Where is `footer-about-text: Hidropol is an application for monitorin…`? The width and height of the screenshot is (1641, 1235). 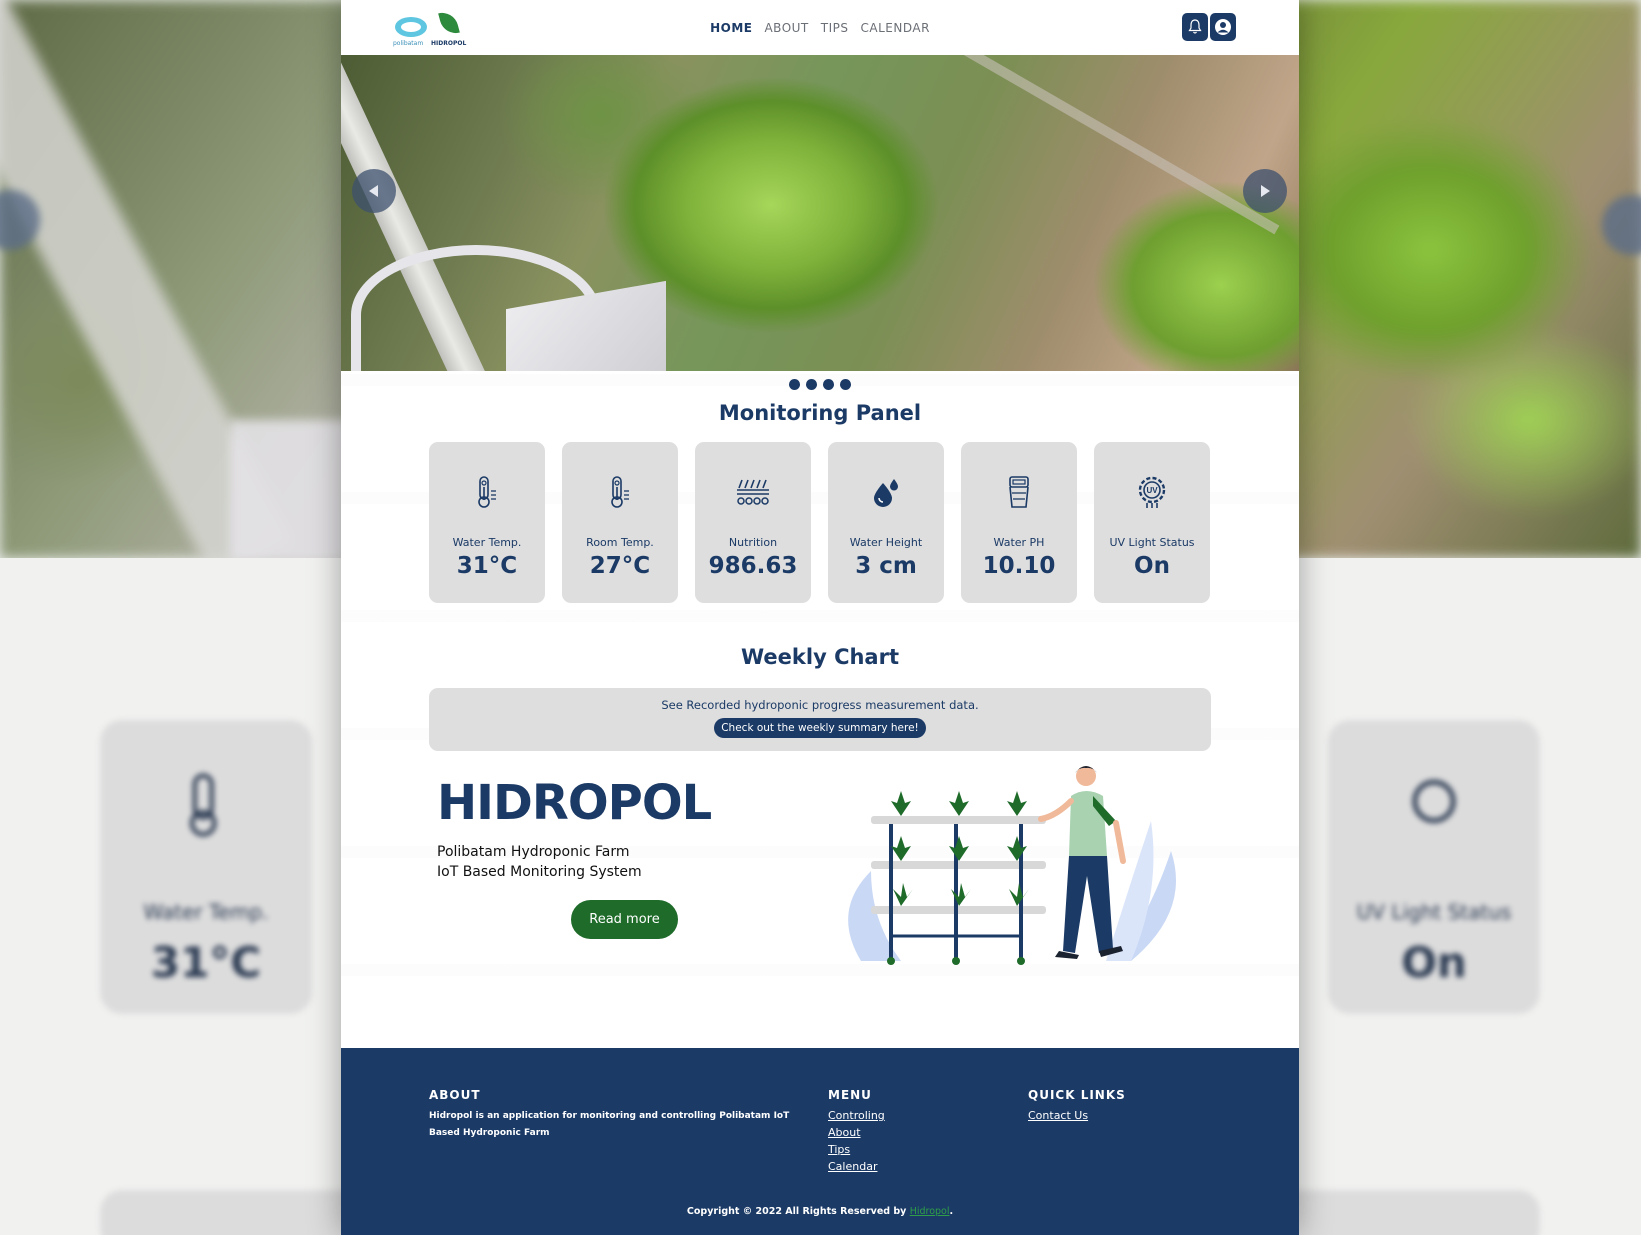 footer-about-text: Hidropol is an application for monitorin… is located at coordinates (609, 1124).